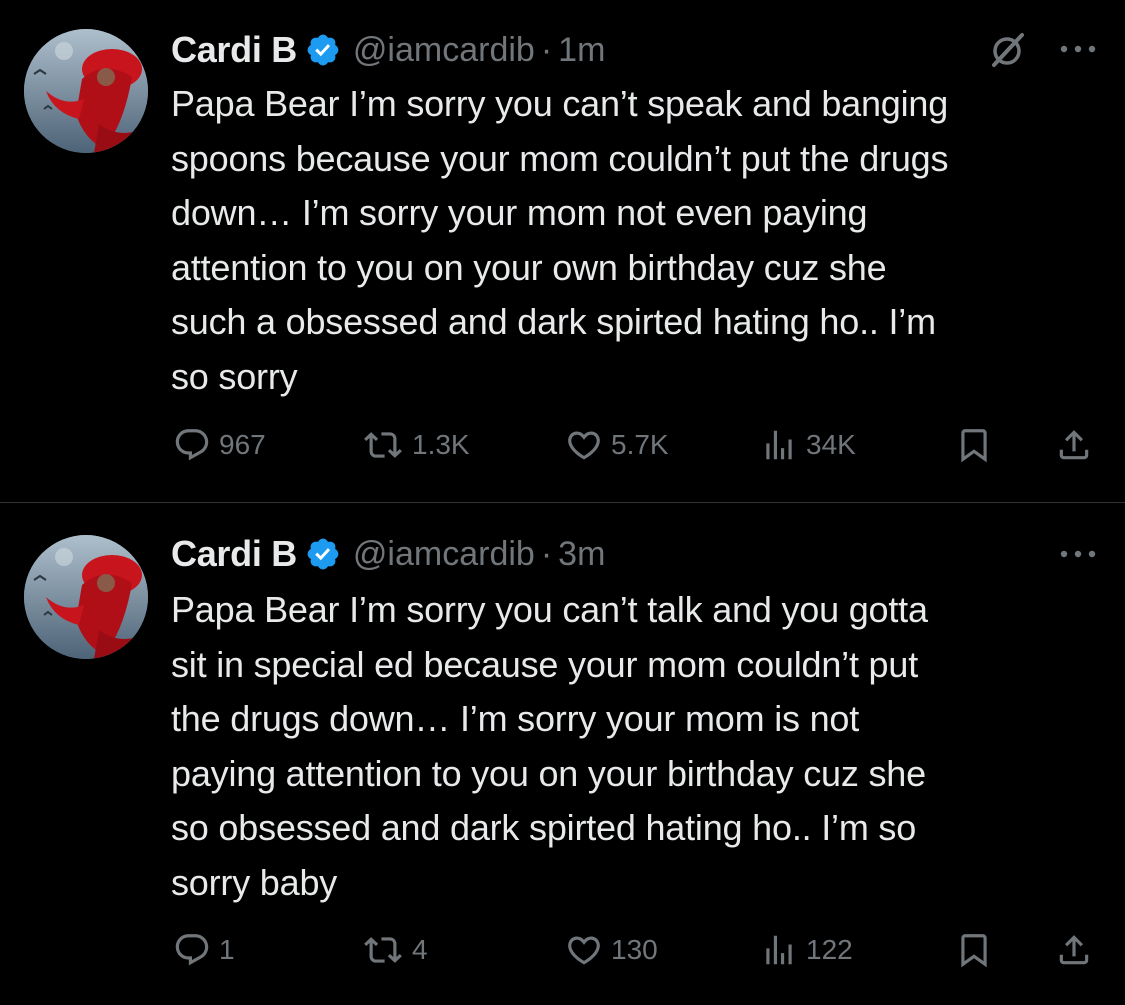 The image size is (1125, 1005). What do you see at coordinates (420, 949) in the screenshot?
I see `retweet-count: 4` at bounding box center [420, 949].